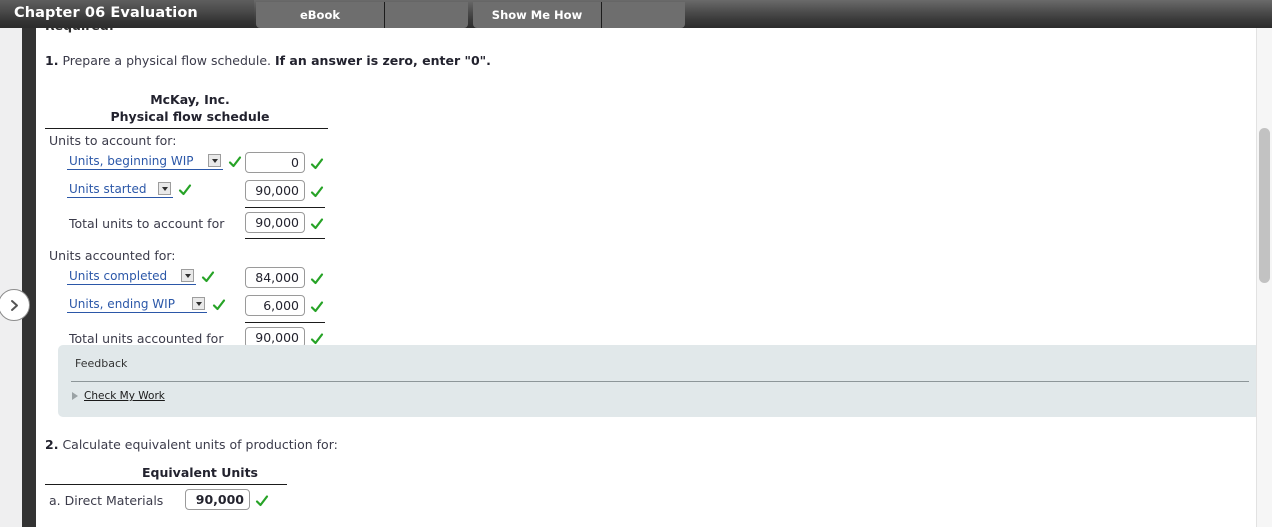 The image size is (1272, 527). Describe the element at coordinates (285, 238) in the screenshot. I see `total-rule-bottom` at that location.